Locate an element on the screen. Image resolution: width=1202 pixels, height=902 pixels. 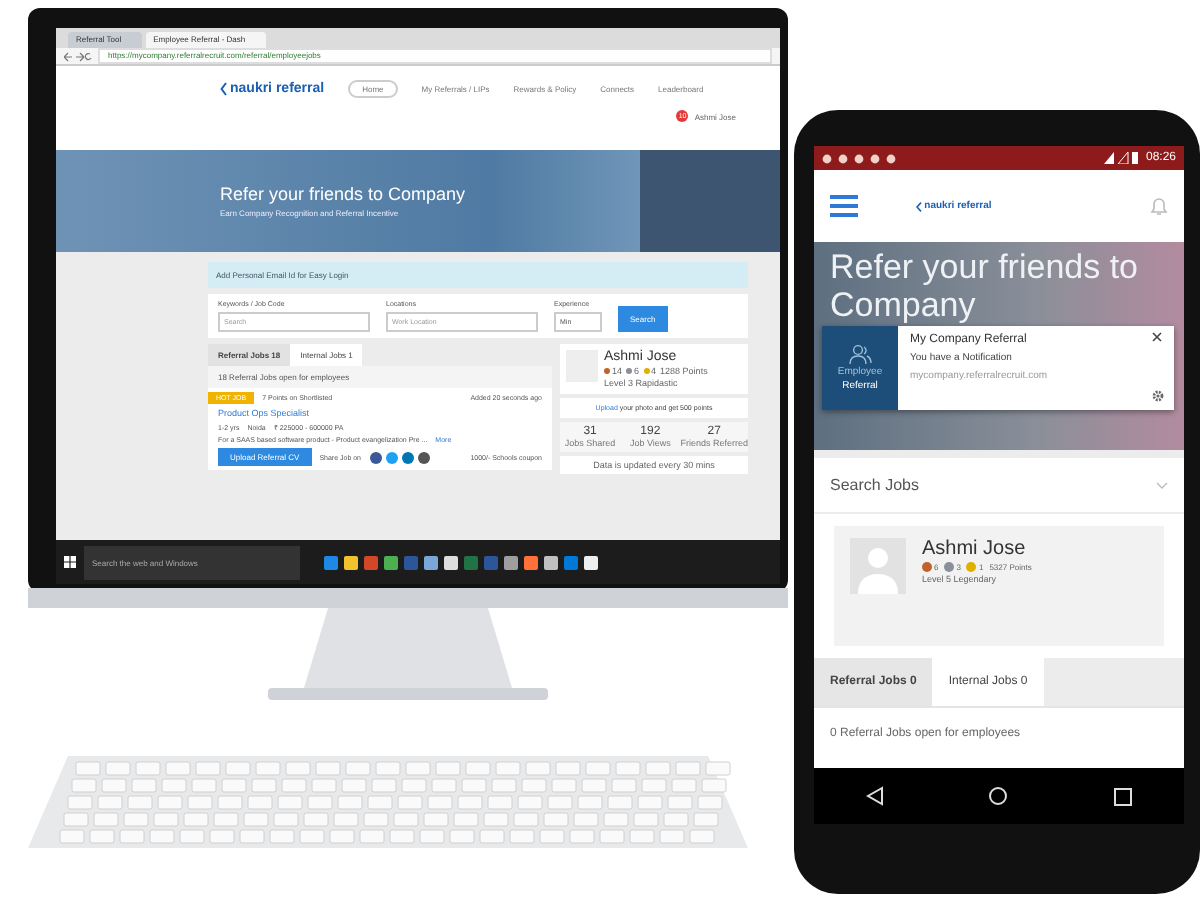
profile-name: Ashmi Jose is located at coordinates (975, 549).